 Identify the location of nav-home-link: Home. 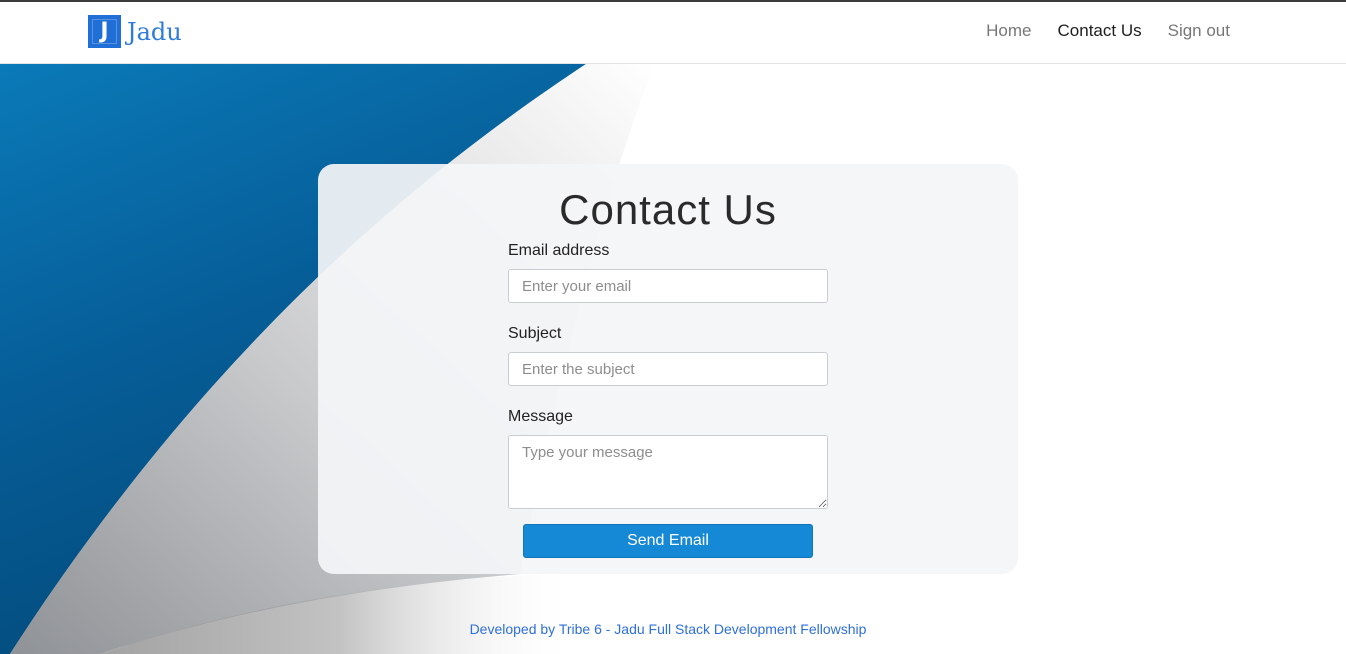
(1008, 31).